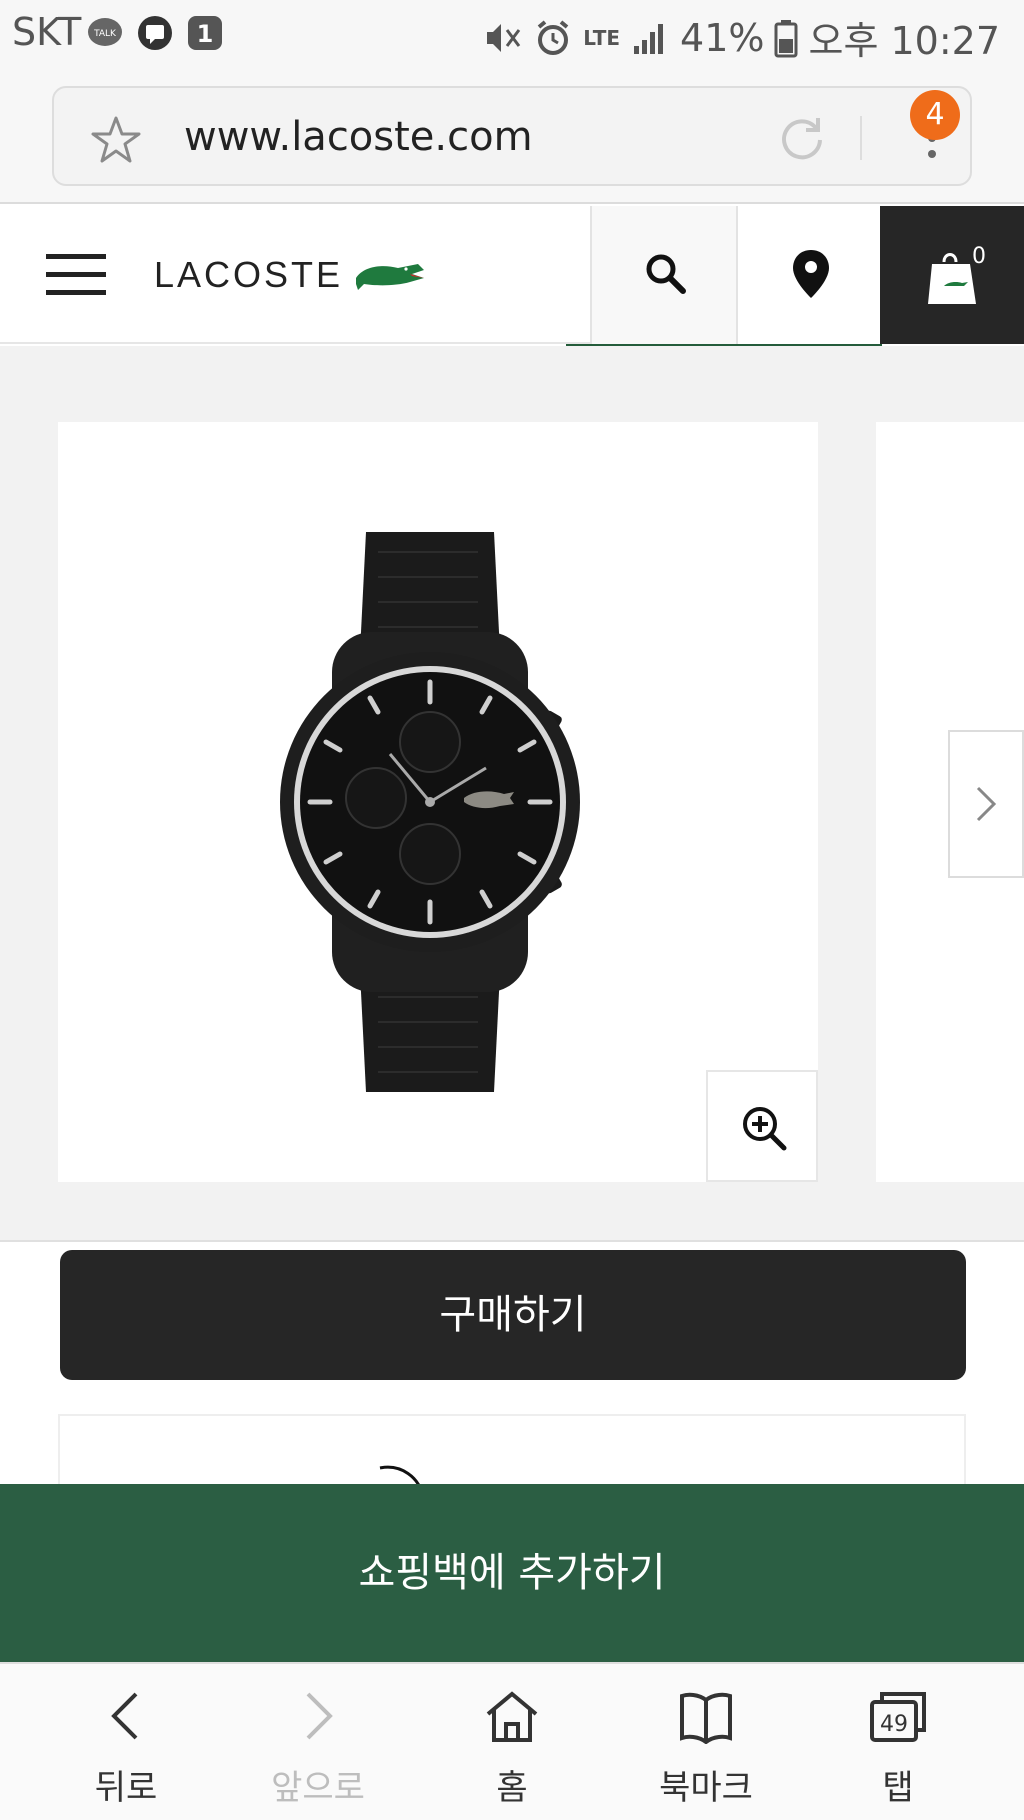 The height and width of the screenshot is (1820, 1024). I want to click on battery-percent: 41%, so click(722, 37).